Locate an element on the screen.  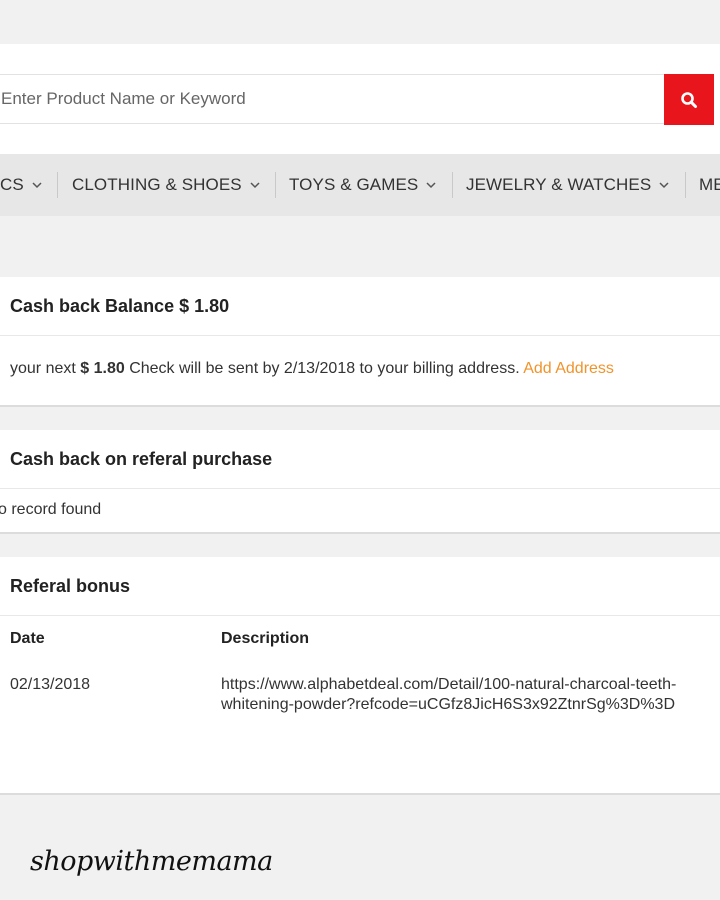
no-record-message: o record found is located at coordinates (51, 509).